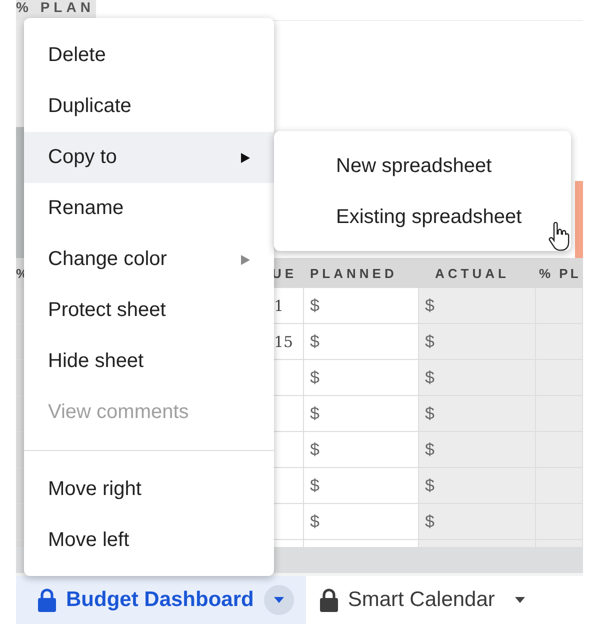 Image resolution: width=592 pixels, height=626 pixels. I want to click on menu-item: Existing spreadsheet, so click(422, 217).